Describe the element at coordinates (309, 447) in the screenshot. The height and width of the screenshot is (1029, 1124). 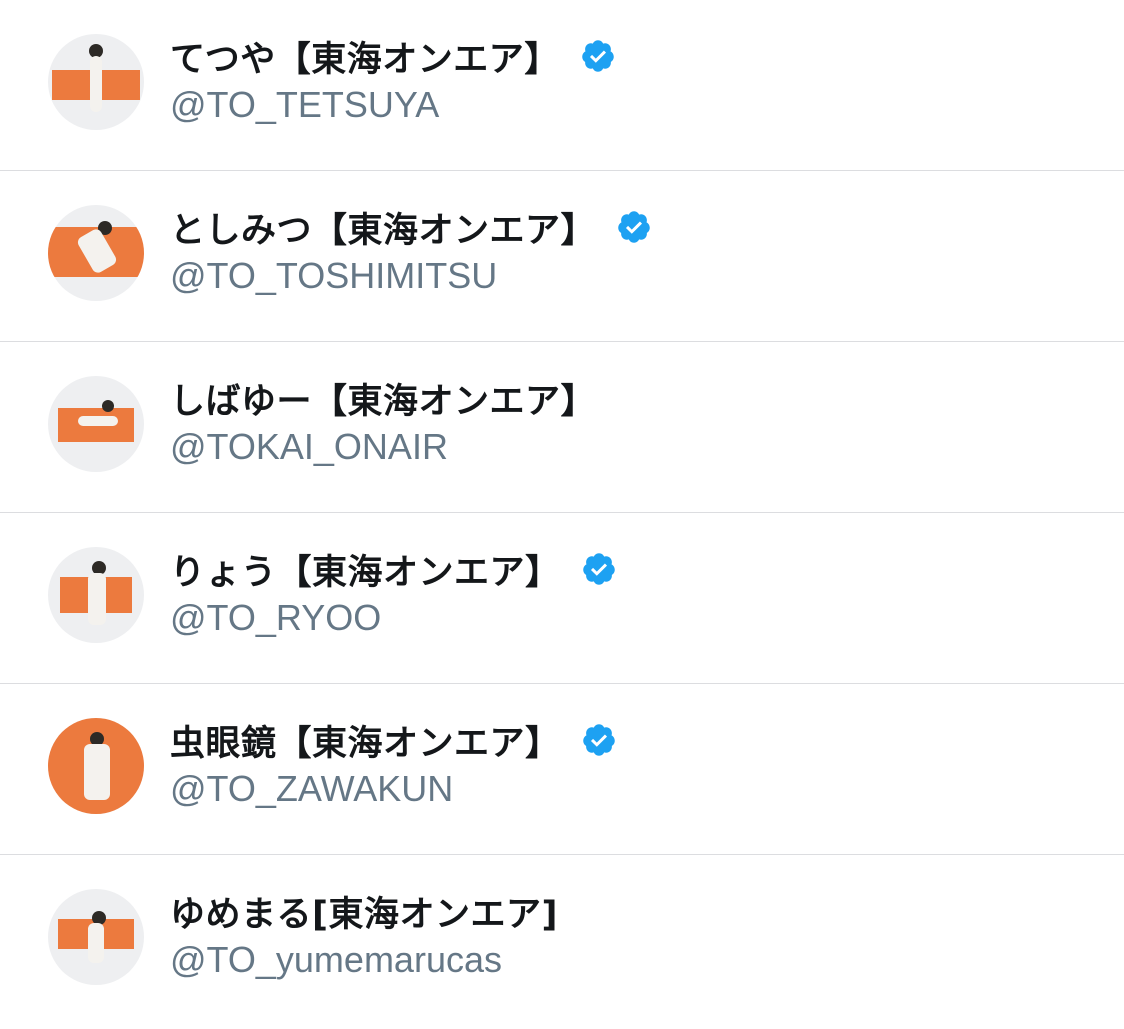
I see `handle: @TOKAI_ONAIR` at that location.